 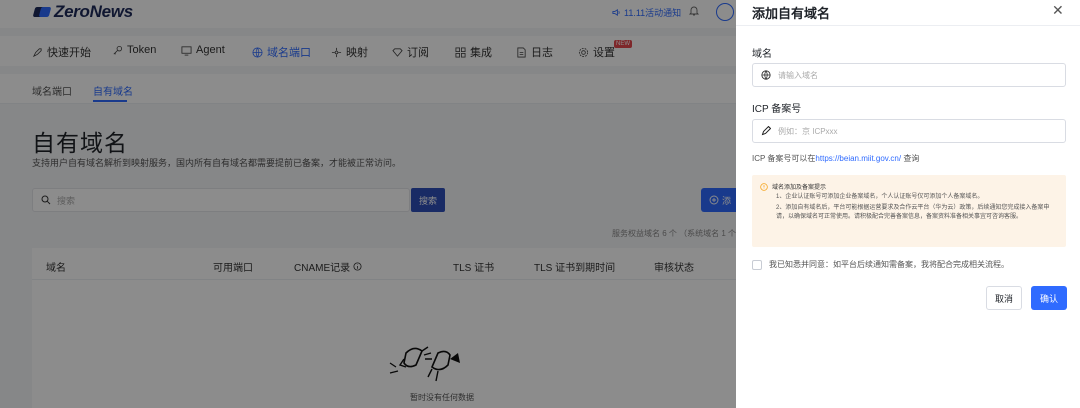 I want to click on agree-checkbox, so click(x=757, y=264).